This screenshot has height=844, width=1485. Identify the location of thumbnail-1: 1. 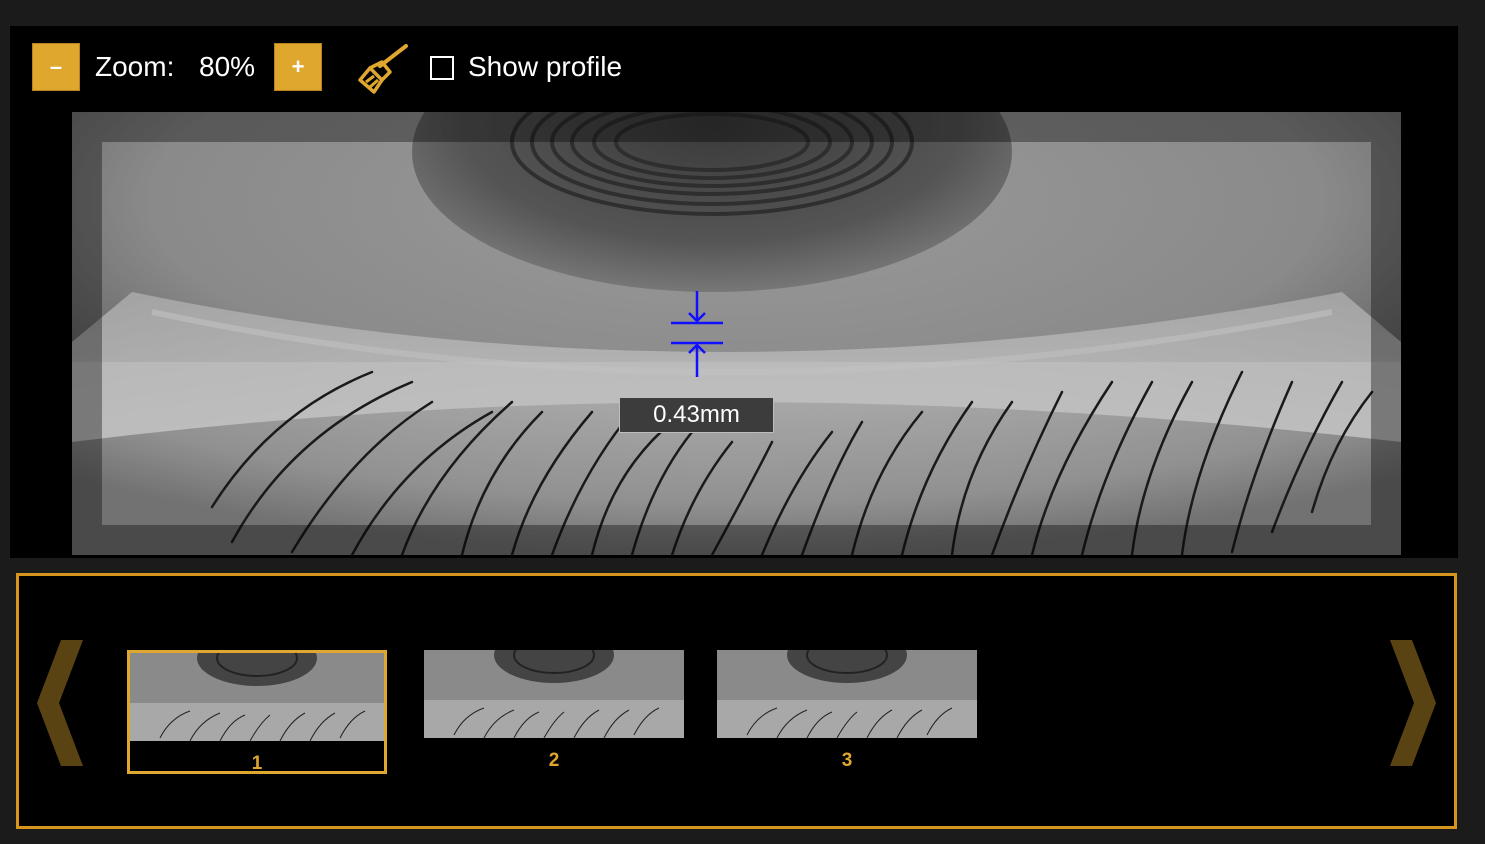
(257, 712).